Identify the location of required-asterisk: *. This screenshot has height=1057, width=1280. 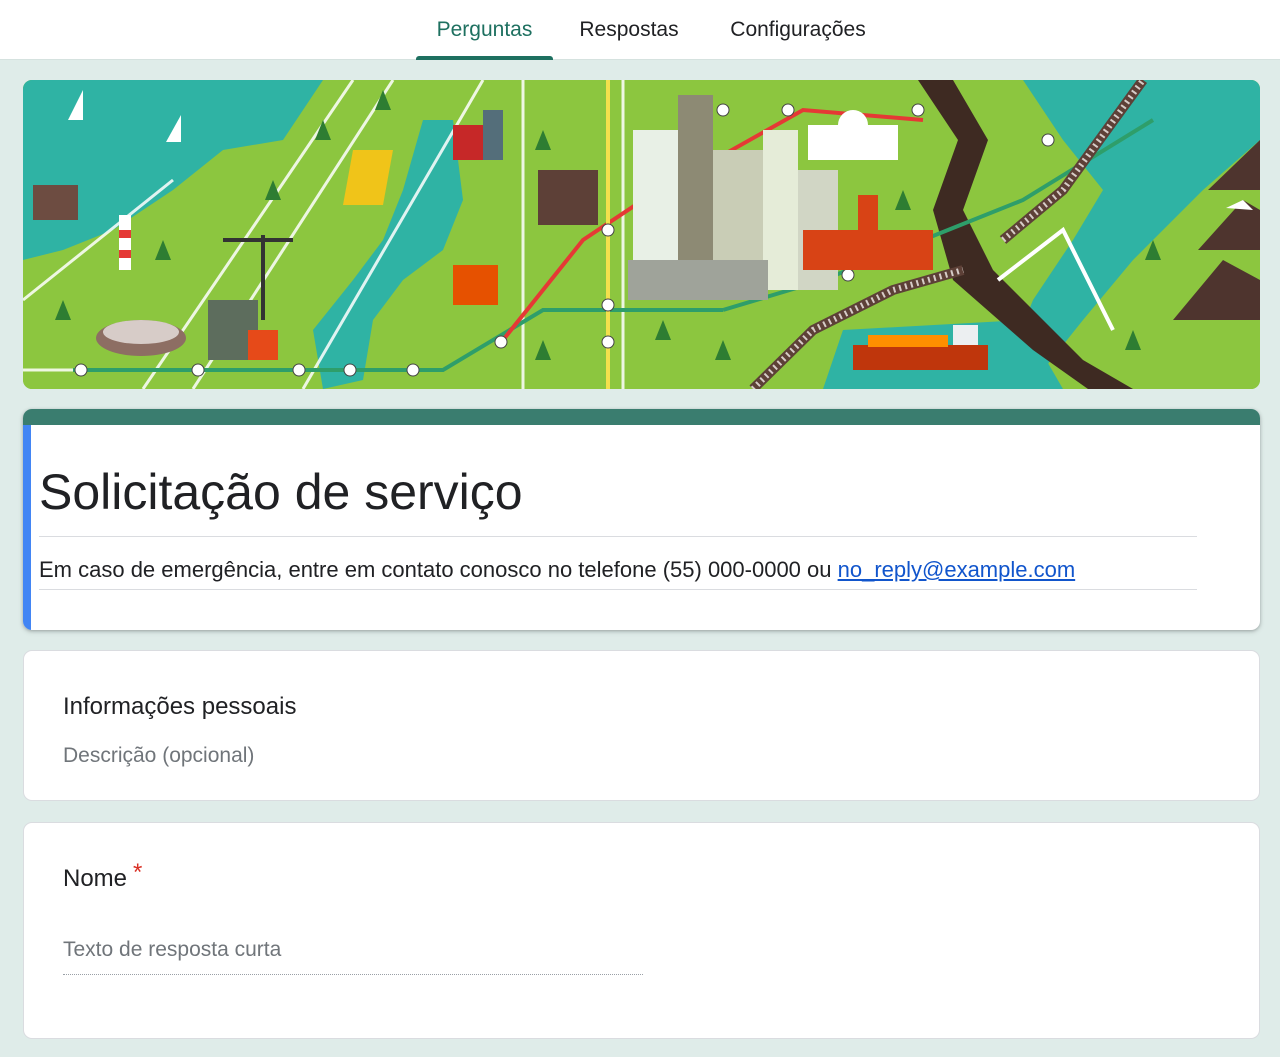
(138, 872).